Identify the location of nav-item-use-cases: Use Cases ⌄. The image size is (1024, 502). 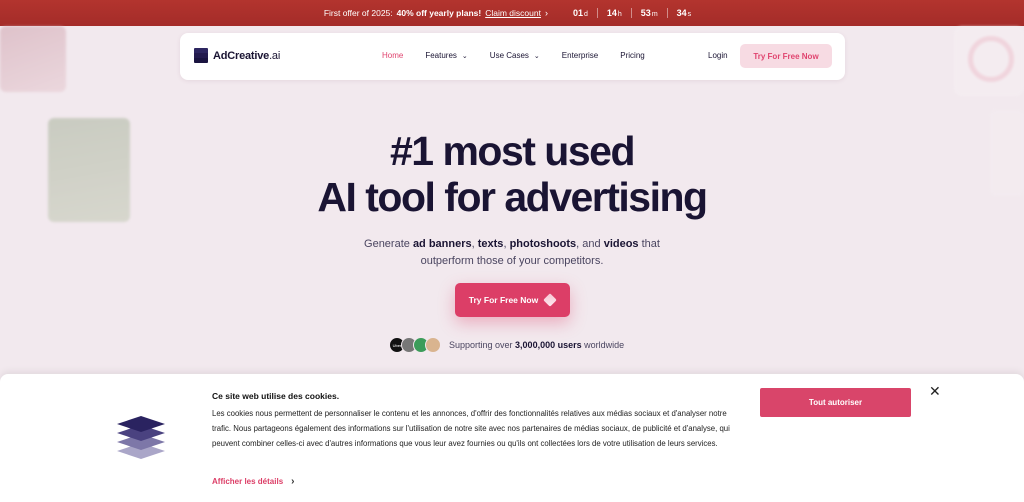
(515, 55).